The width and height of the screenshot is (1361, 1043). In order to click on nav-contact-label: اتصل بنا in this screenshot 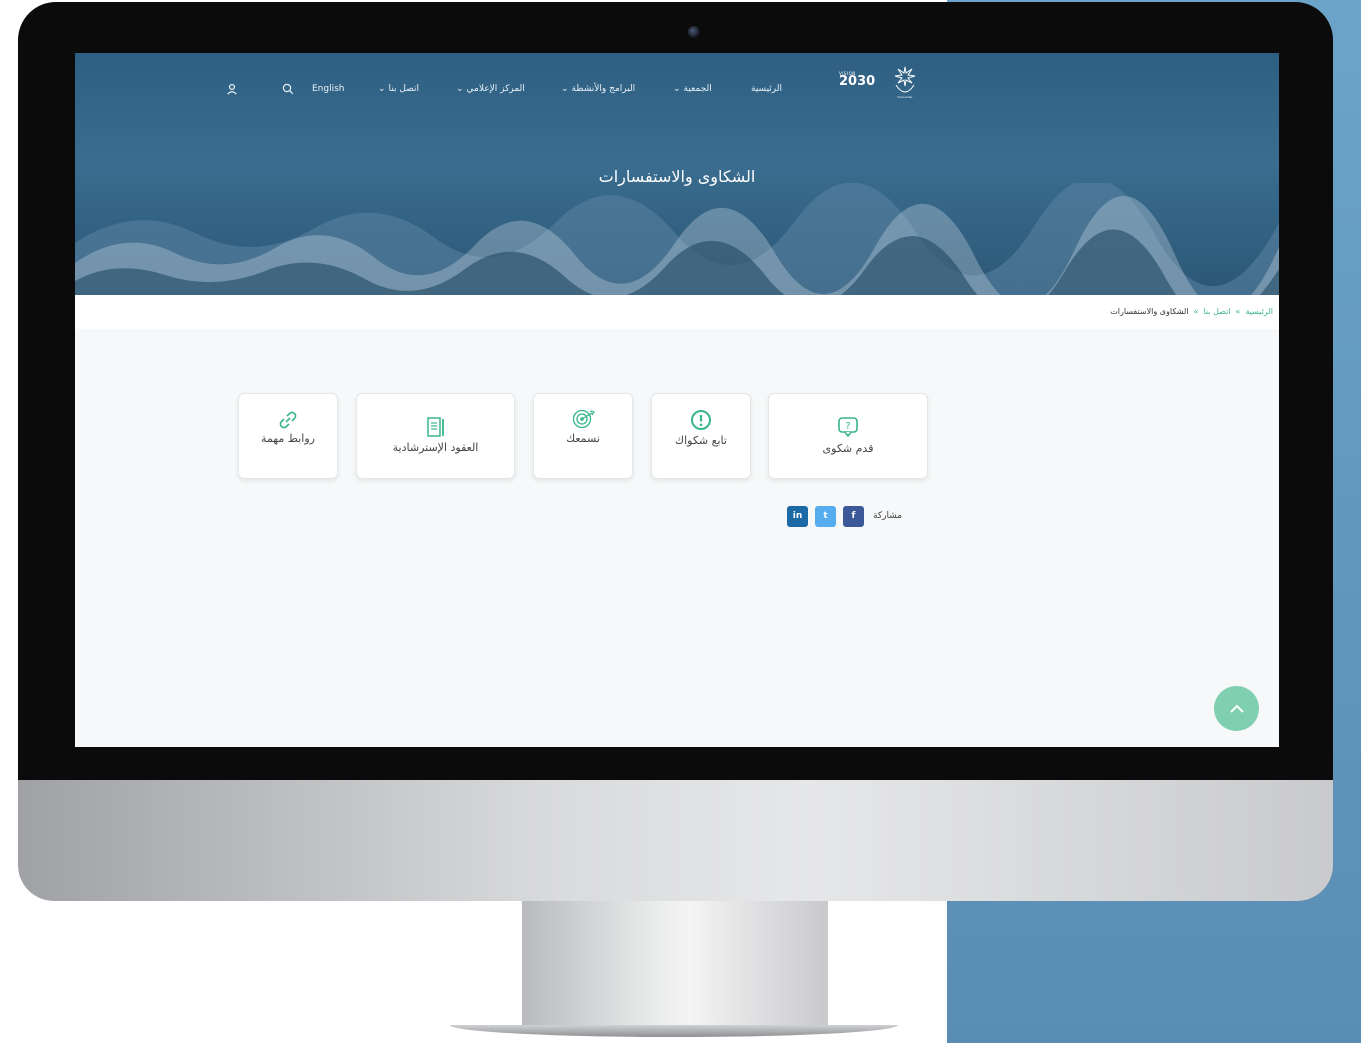, I will do `click(403, 89)`.